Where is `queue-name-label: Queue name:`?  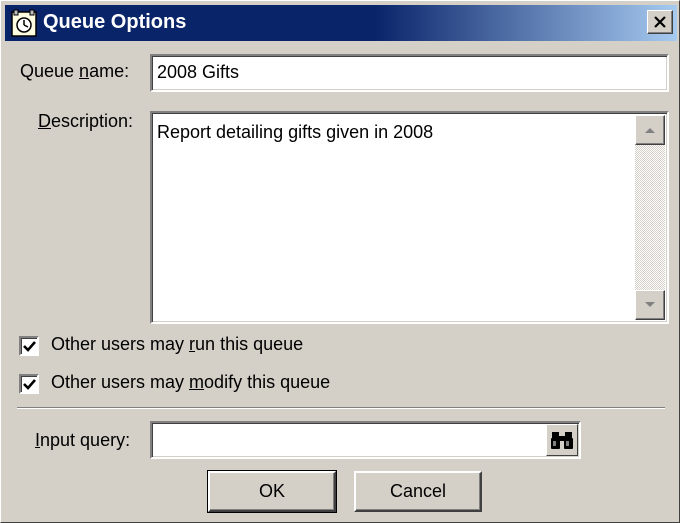
queue-name-label: Queue name: is located at coordinates (74, 71).